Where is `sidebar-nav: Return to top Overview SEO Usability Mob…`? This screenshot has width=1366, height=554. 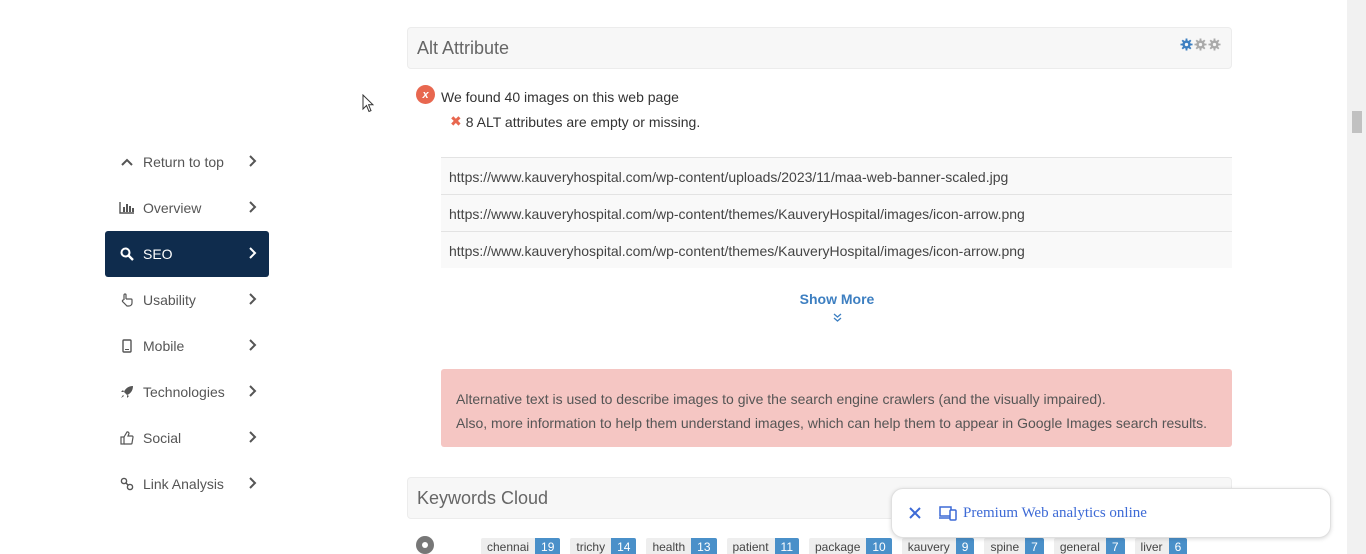 sidebar-nav: Return to top Overview SEO Usability Mob… is located at coordinates (187, 323).